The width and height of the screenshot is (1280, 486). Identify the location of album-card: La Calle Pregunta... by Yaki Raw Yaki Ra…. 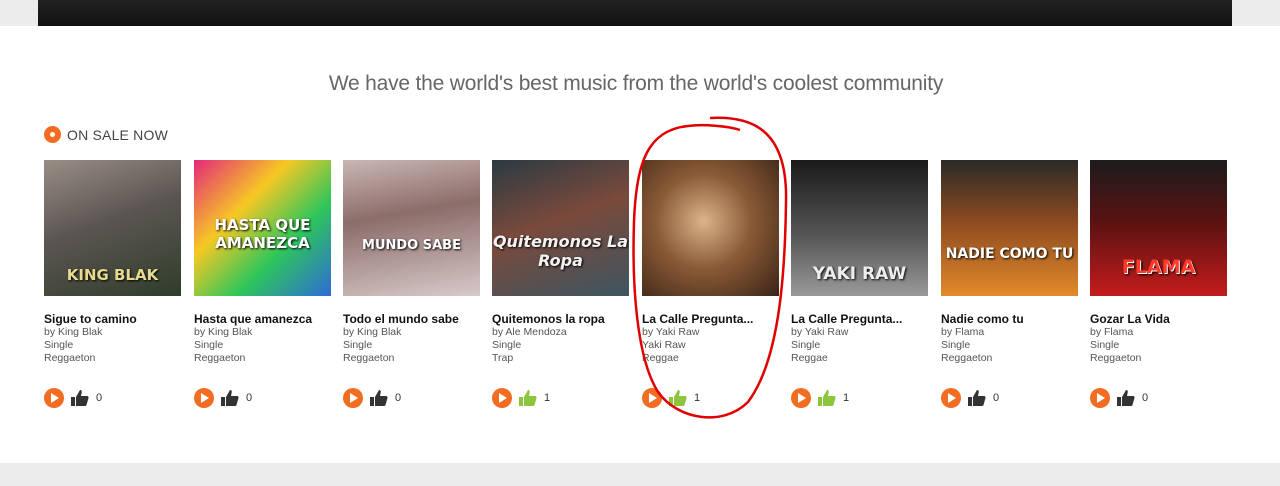
(710, 284).